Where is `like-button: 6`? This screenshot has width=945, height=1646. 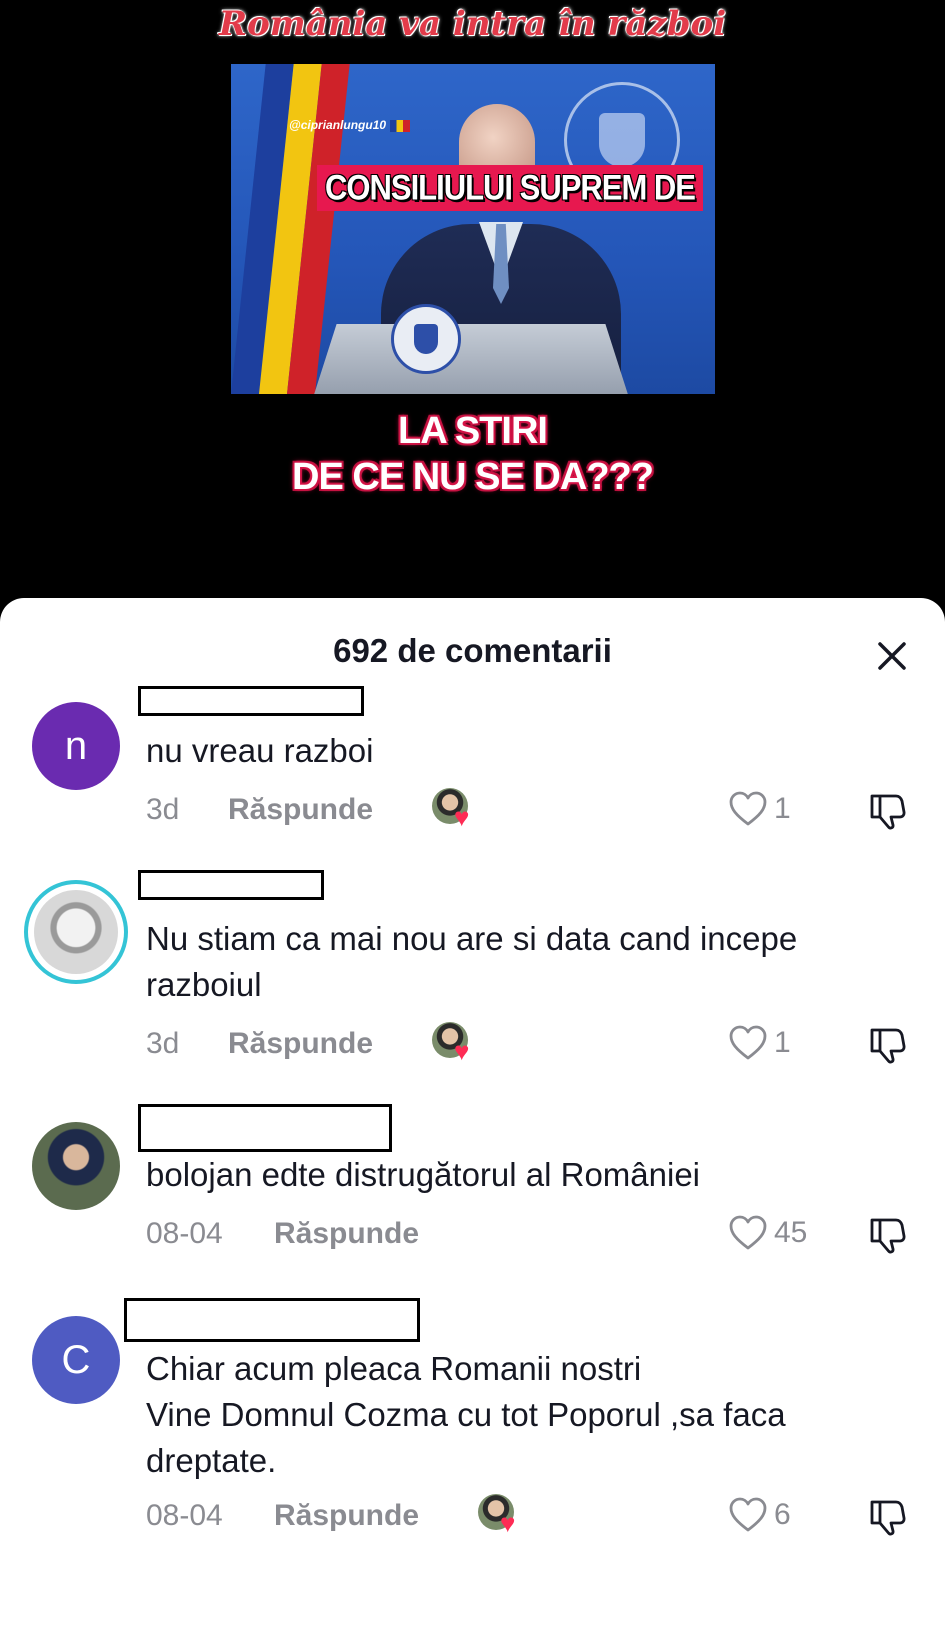
like-button: 6 is located at coordinates (759, 1515).